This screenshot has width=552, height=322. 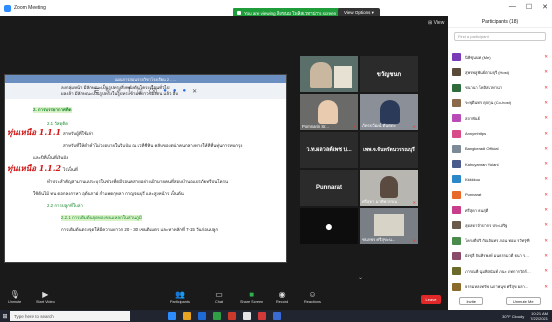 I want to click on powerpoint-app-icon, so click(x=232, y=316).